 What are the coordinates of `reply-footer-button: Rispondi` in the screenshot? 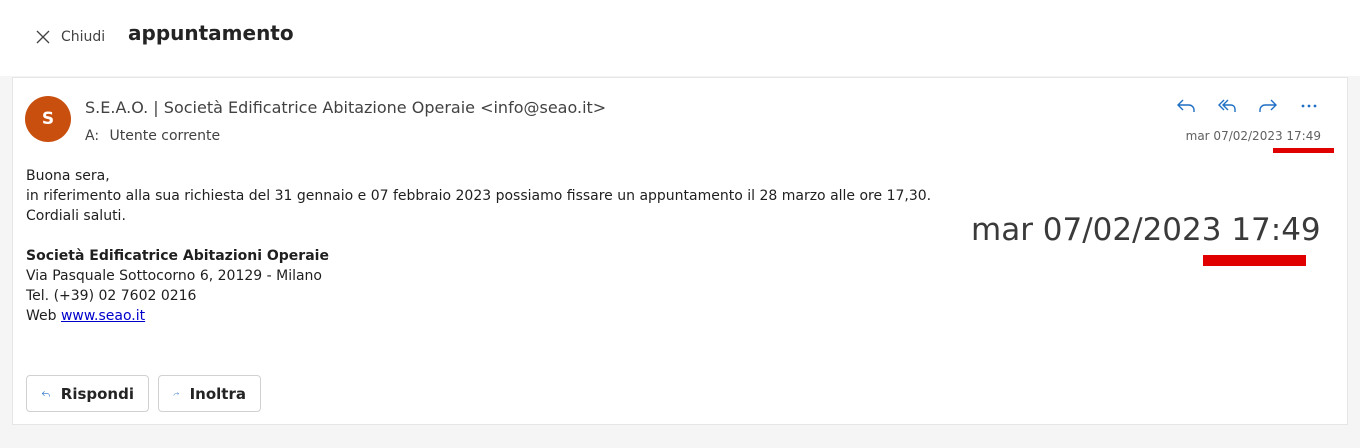 It's located at (87, 393).